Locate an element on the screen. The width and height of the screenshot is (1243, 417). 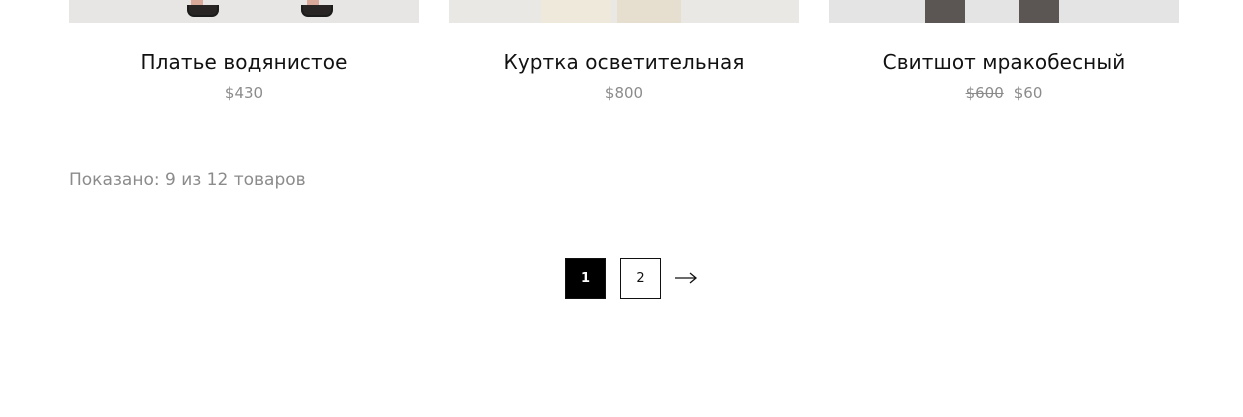
result-count: Показано: 9 из 12 товаров is located at coordinates (187, 180).